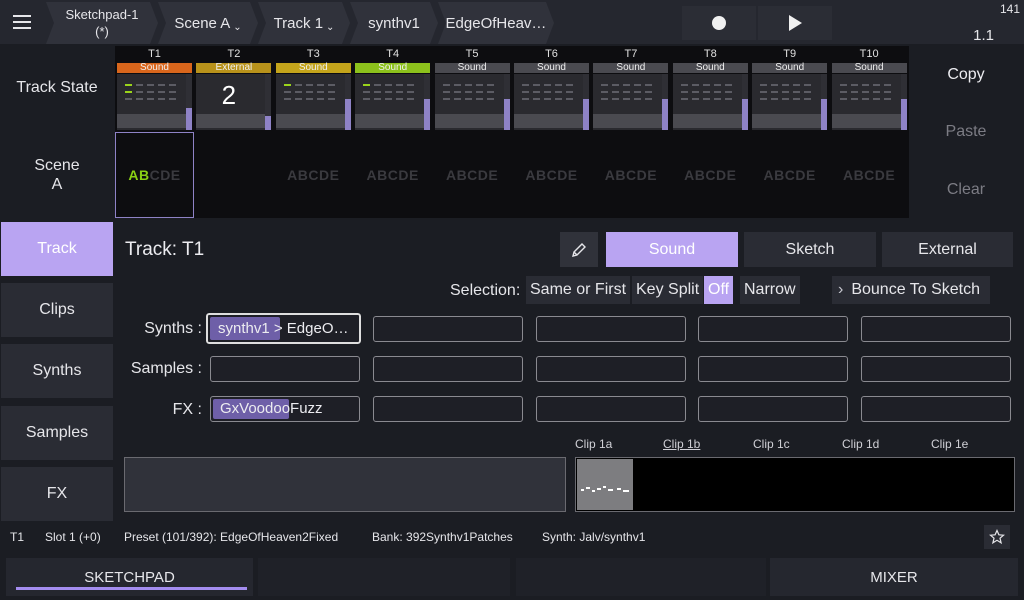 The height and width of the screenshot is (600, 1024). What do you see at coordinates (795, 484) in the screenshot?
I see `clip-pattern-area` at bounding box center [795, 484].